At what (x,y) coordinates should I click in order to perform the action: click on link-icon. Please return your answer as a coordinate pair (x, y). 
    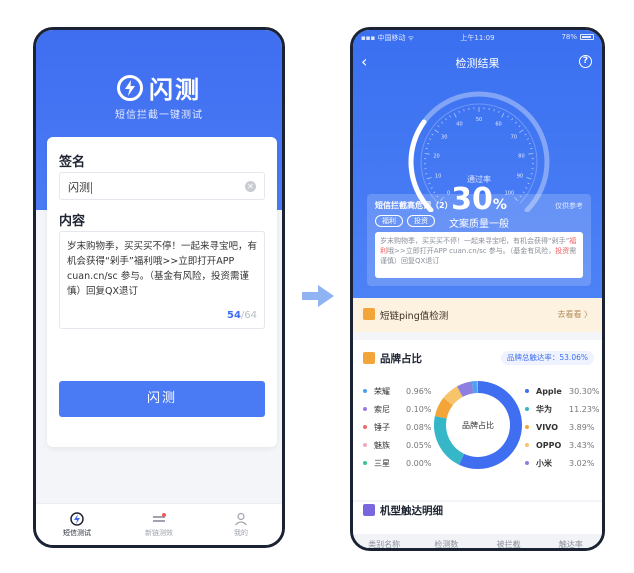
    Looking at the image, I should click on (159, 519).